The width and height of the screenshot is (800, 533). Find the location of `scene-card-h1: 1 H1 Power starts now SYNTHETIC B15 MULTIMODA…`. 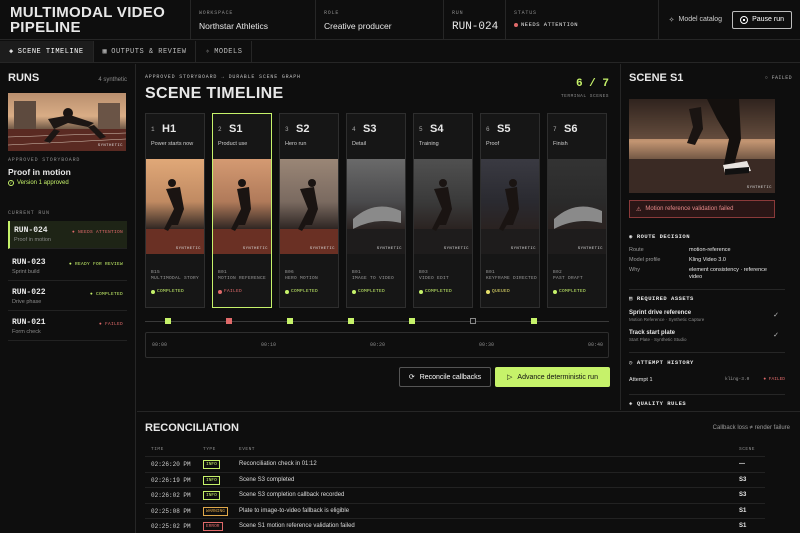

scene-card-h1: 1 H1 Power starts now SYNTHETIC B15 MULTIMODA… is located at coordinates (175, 210).